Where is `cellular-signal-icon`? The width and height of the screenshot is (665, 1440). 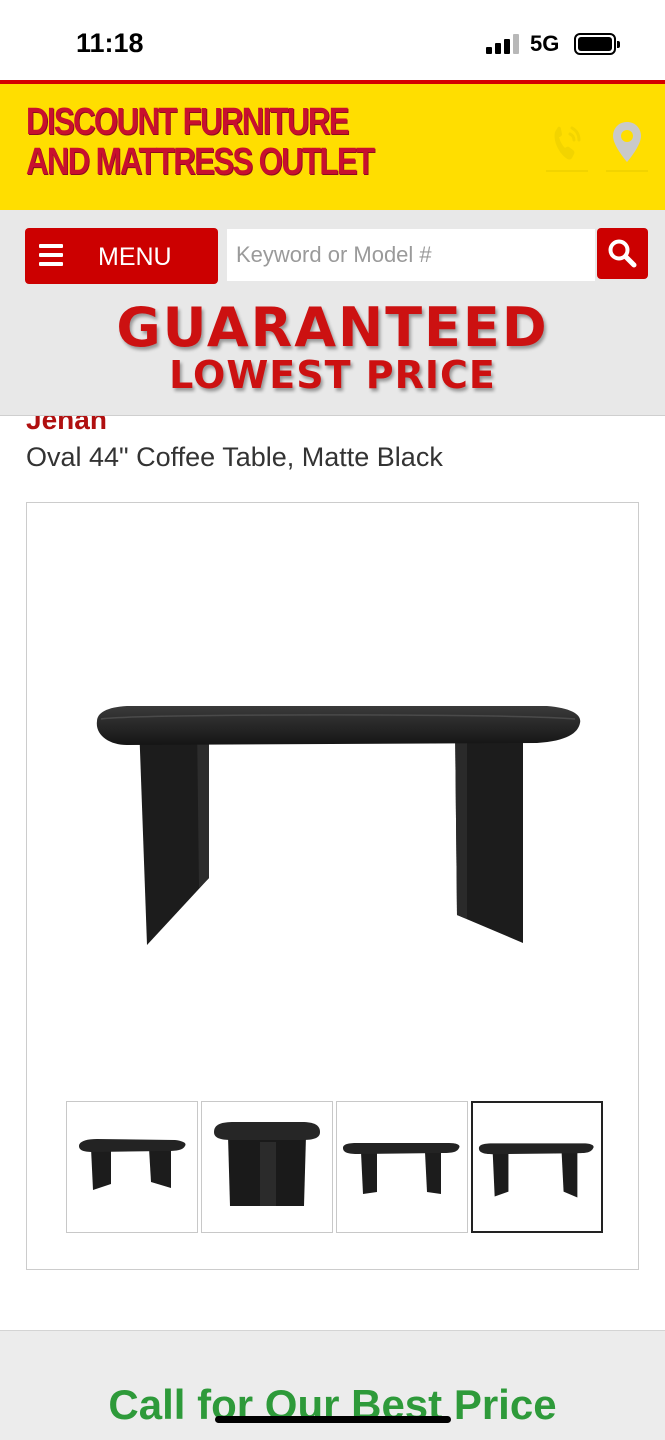
cellular-signal-icon is located at coordinates (503, 44).